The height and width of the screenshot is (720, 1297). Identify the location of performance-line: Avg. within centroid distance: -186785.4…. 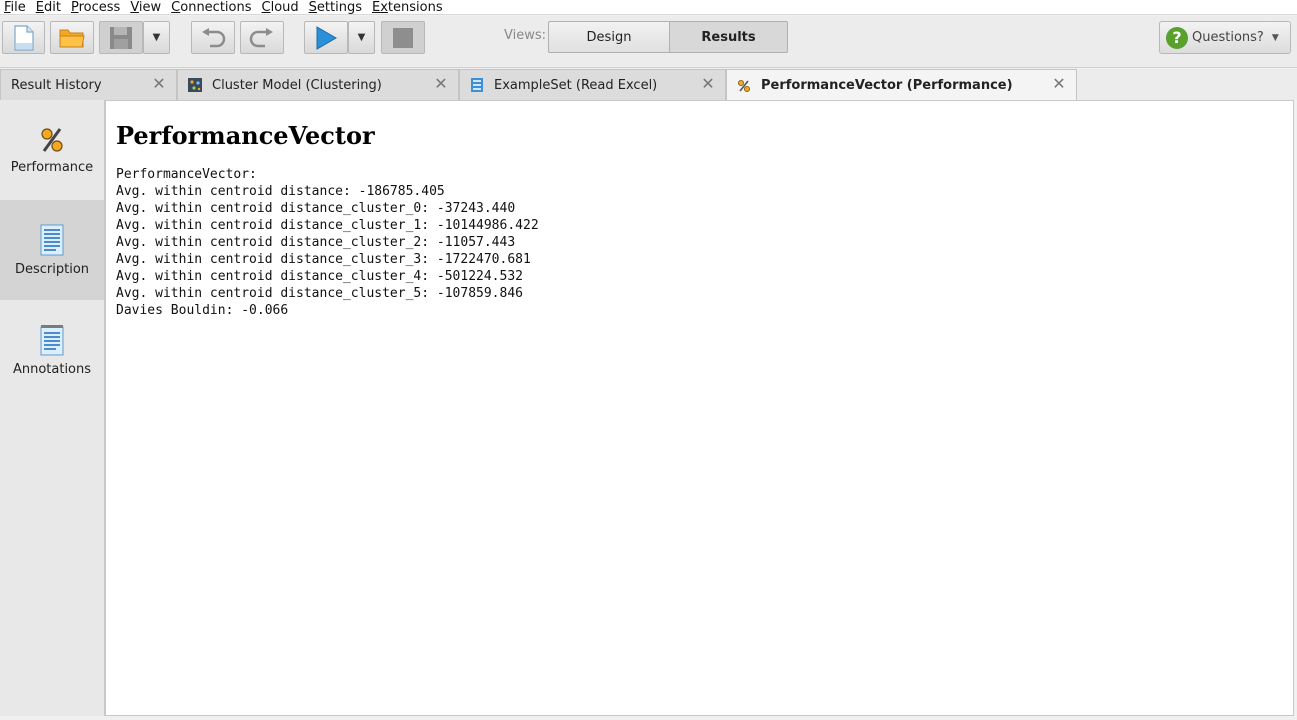
(280, 191).